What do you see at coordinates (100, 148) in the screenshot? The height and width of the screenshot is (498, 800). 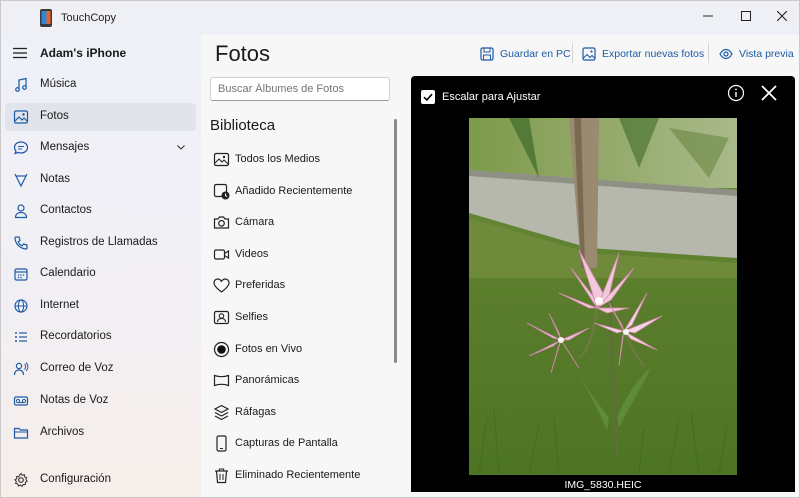 I see `sidebar-item-mensajes: Mensajes` at bounding box center [100, 148].